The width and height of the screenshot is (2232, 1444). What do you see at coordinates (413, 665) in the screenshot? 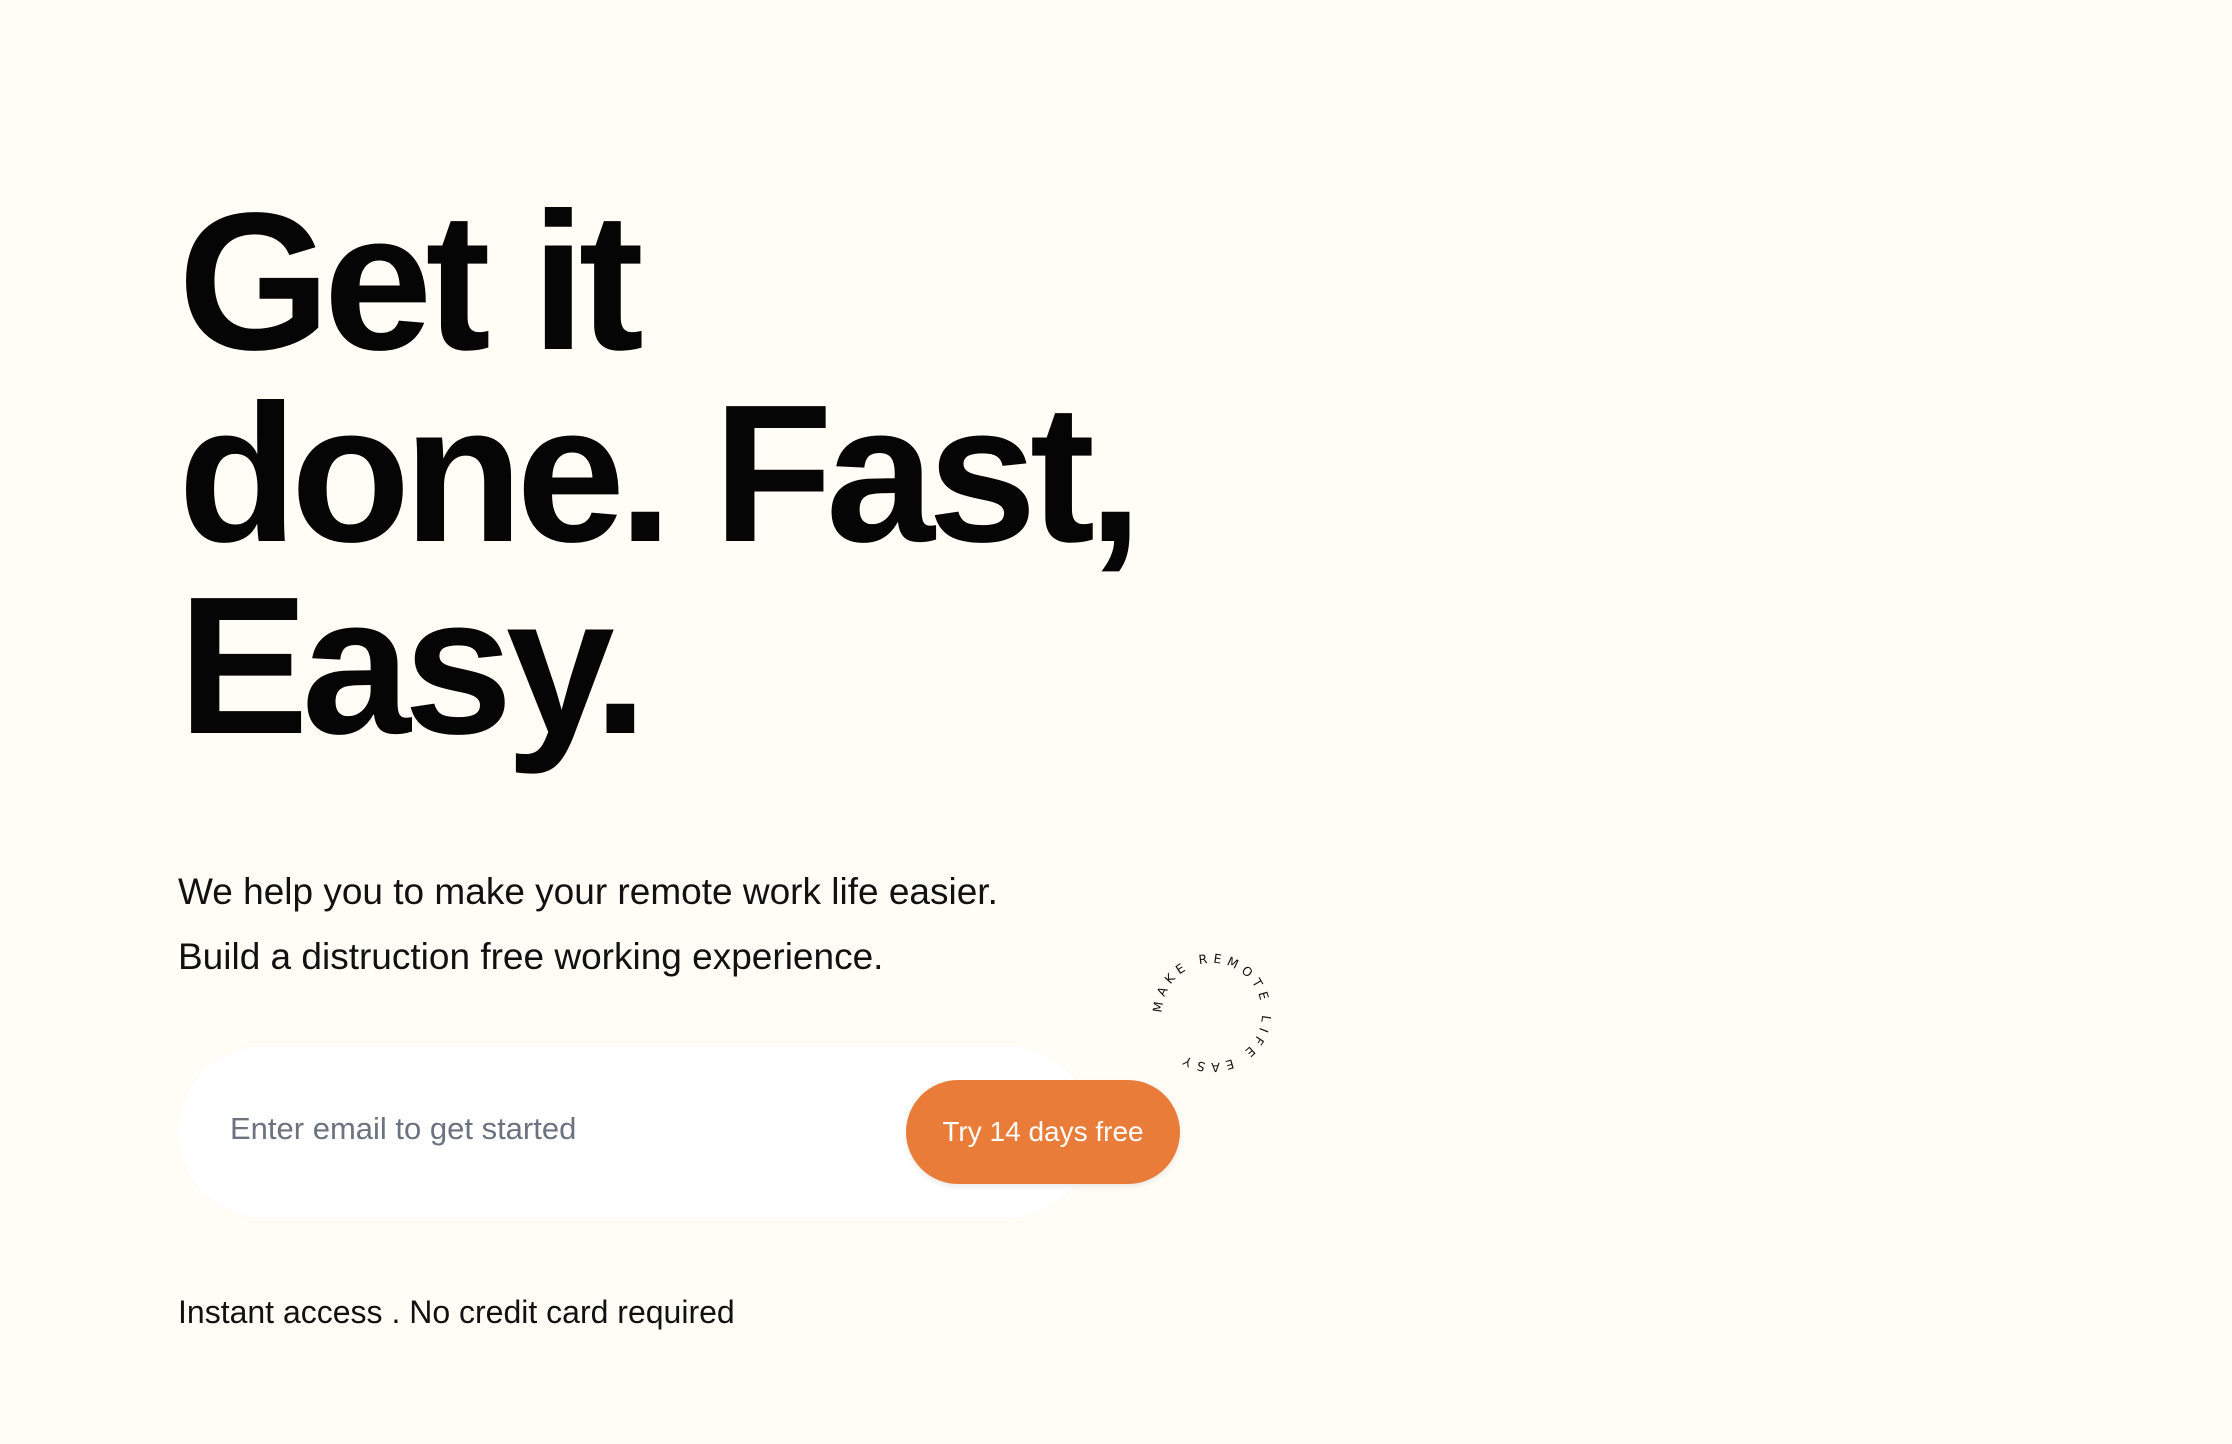
I see `headline-line-3: Easy.` at bounding box center [413, 665].